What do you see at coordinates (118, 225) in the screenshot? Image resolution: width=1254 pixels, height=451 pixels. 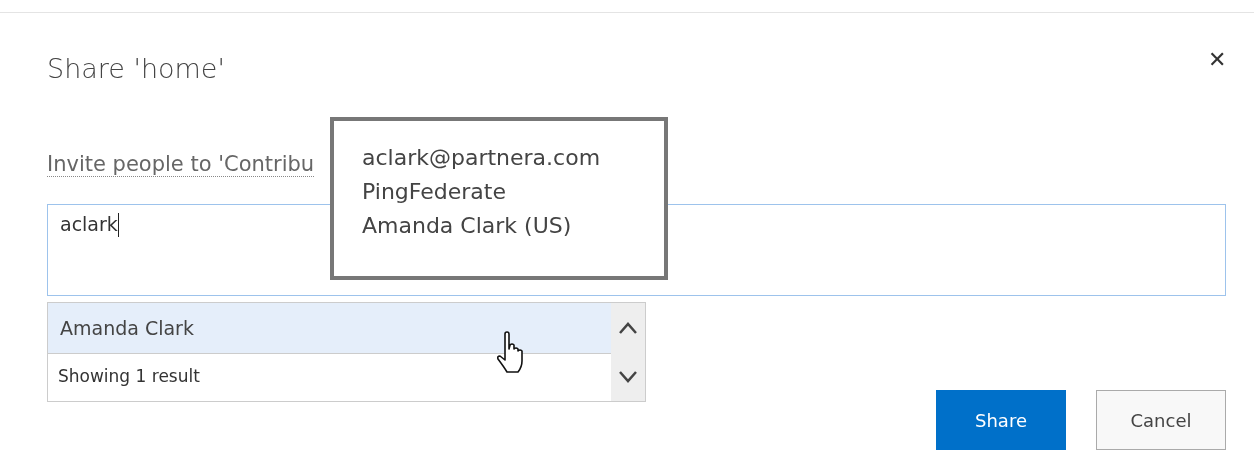 I see `text-cursor` at bounding box center [118, 225].